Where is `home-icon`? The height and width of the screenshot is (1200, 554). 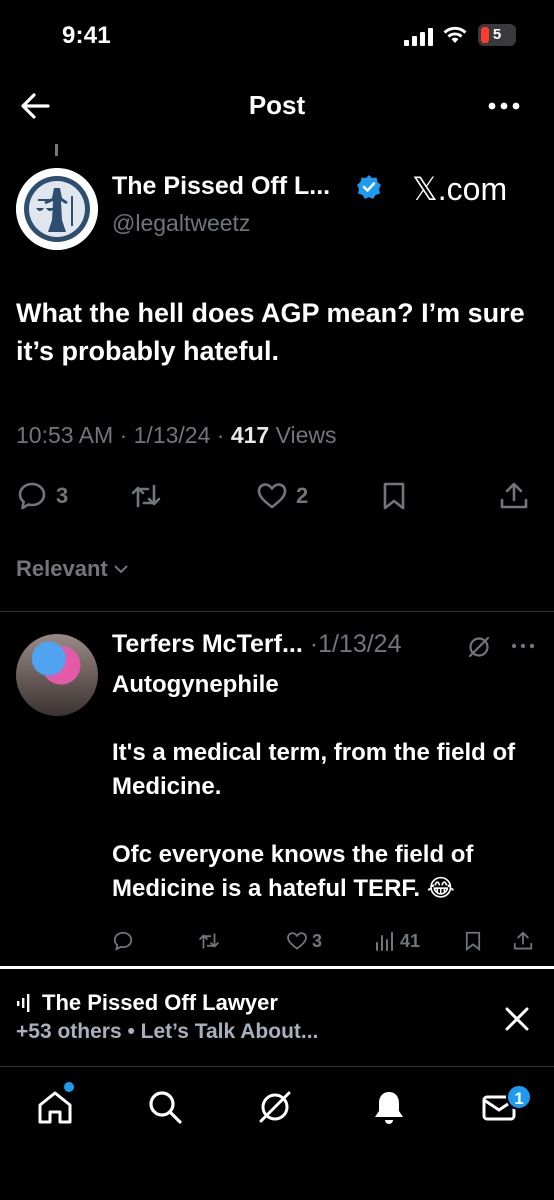
home-icon is located at coordinates (55, 1107).